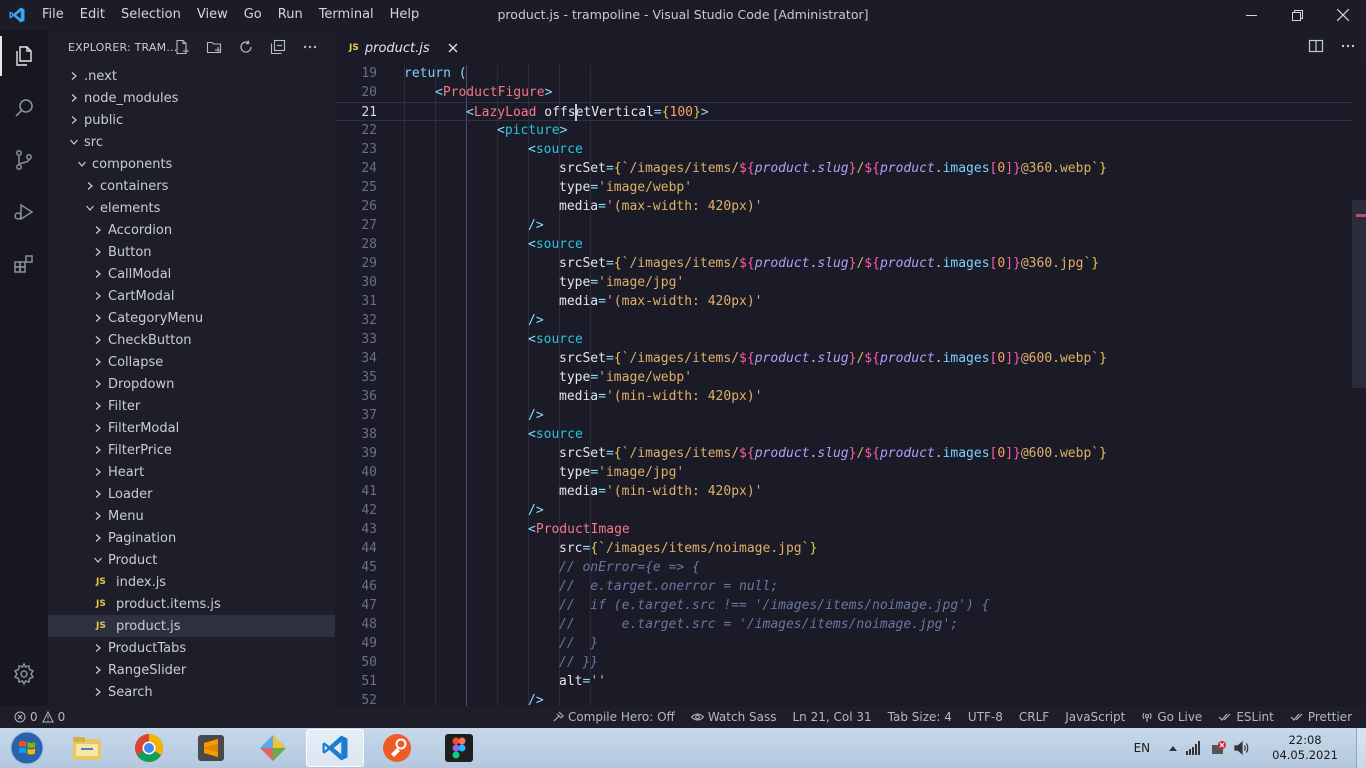 The image size is (1366, 768). I want to click on code-line: 49 // }, so click(844, 643).